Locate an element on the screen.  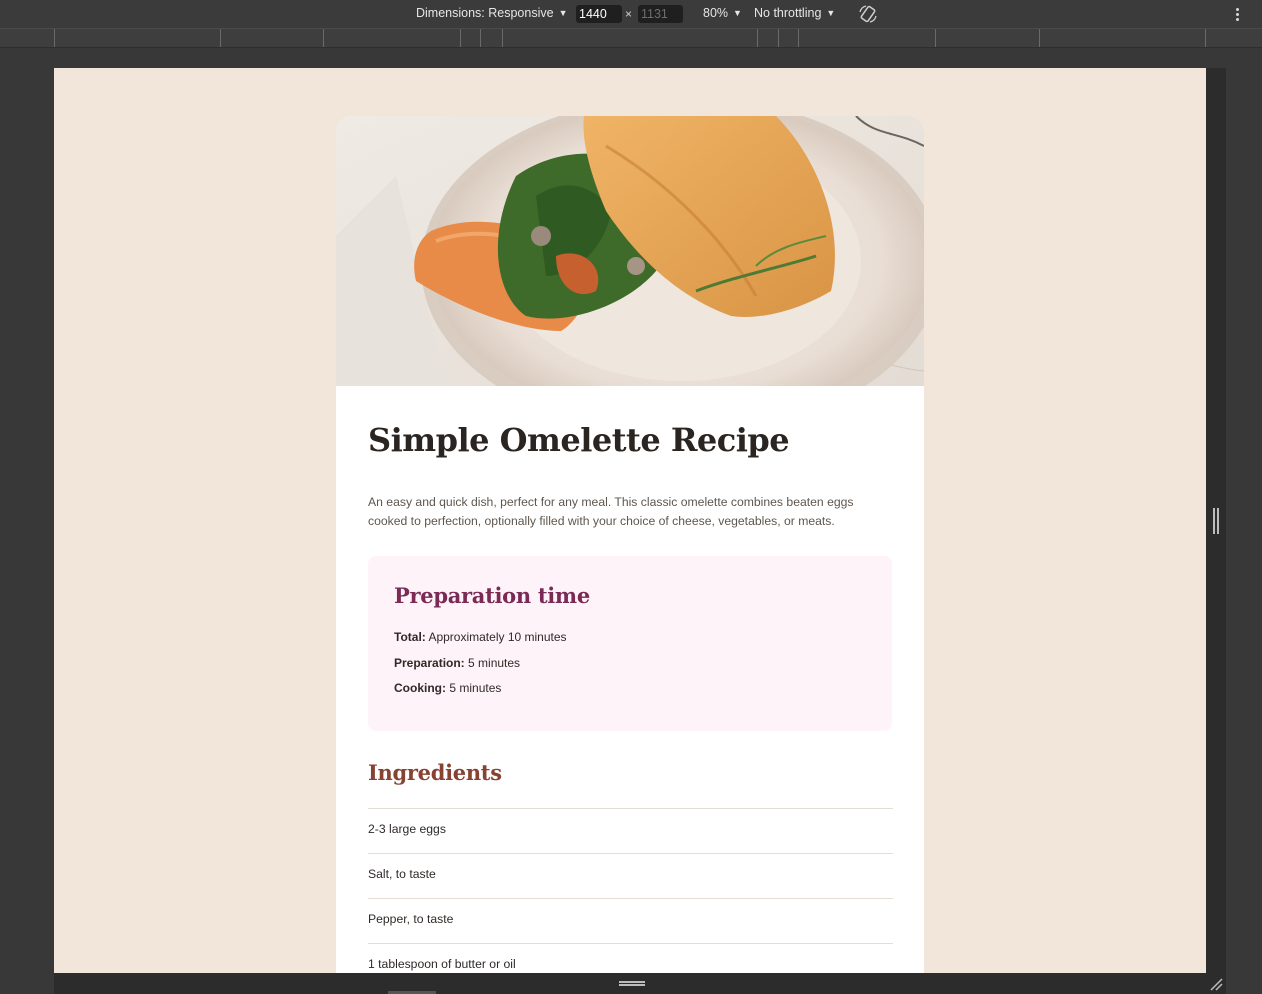
omelette-hero-image is located at coordinates (630, 251).